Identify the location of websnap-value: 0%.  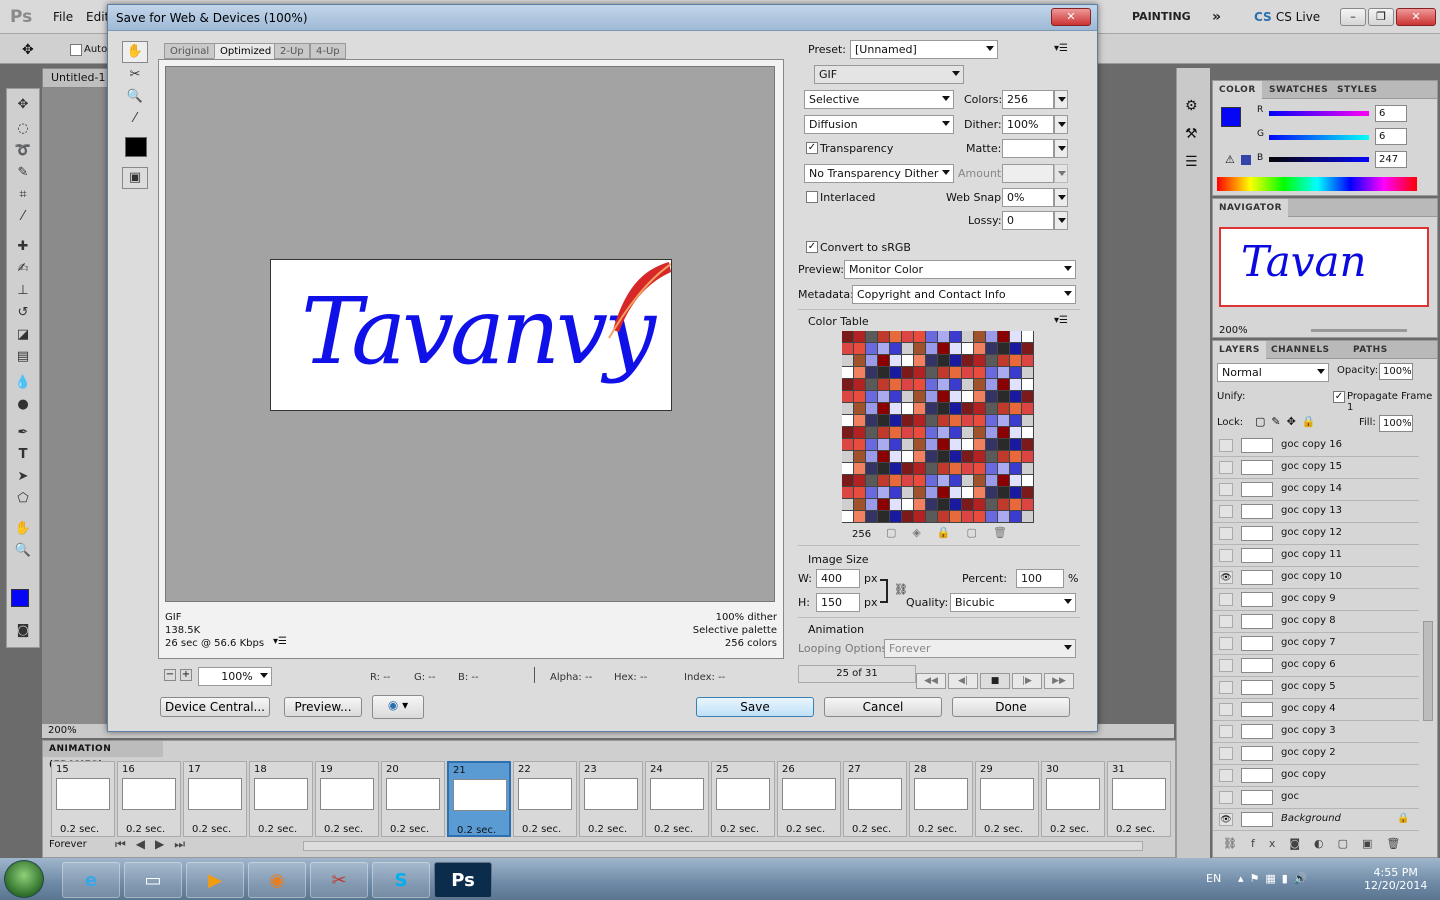
(1028, 197).